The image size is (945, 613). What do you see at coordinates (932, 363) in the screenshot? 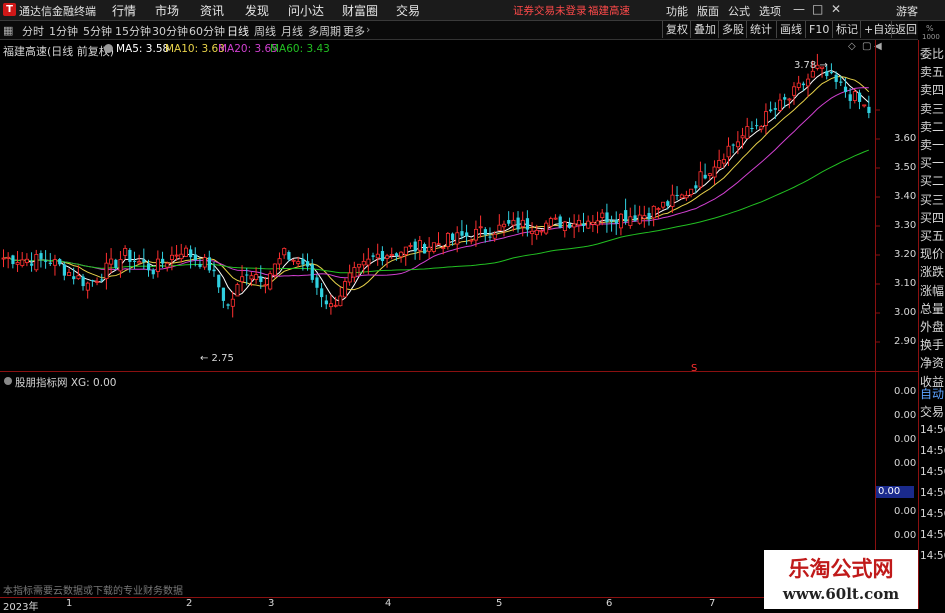
I see `quote-label-net-asset: 净资` at bounding box center [932, 363].